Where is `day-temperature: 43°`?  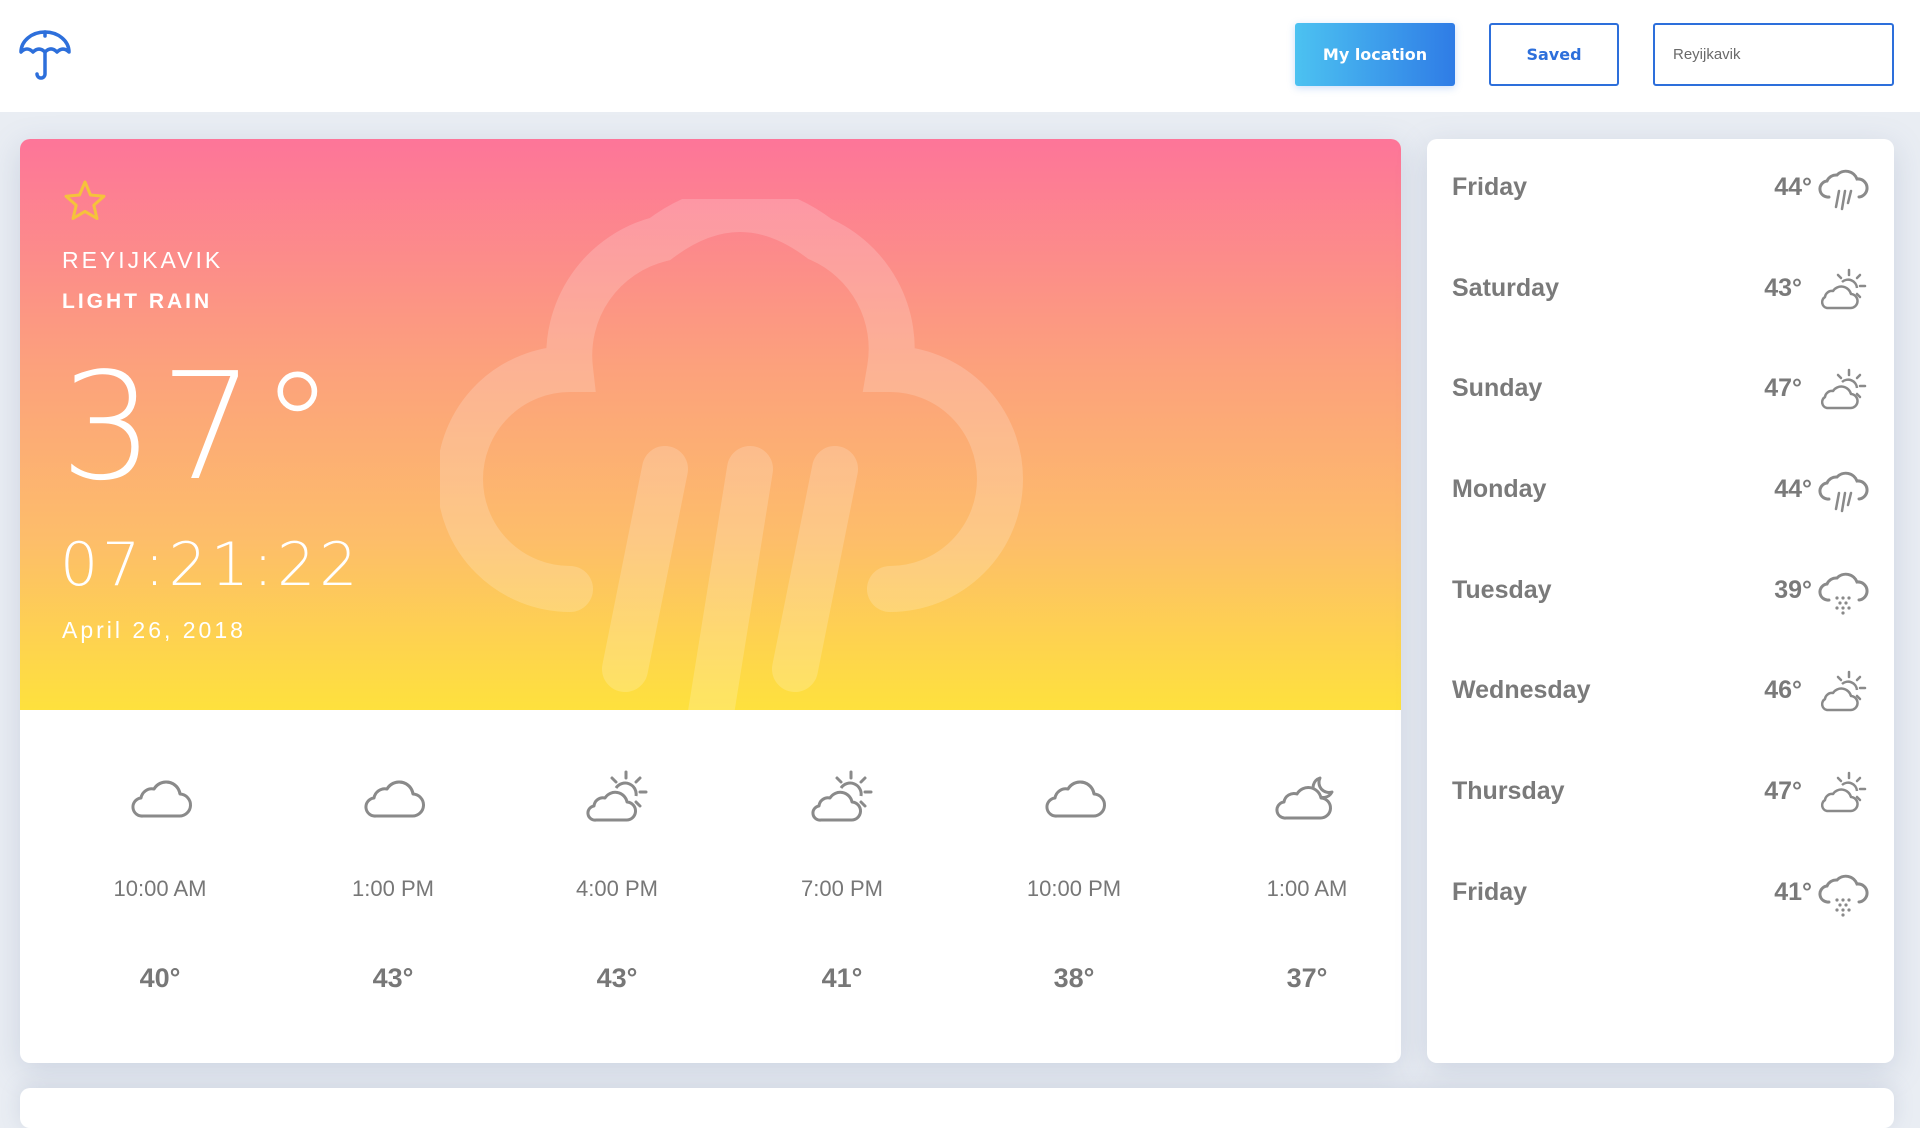 day-temperature: 43° is located at coordinates (1783, 288).